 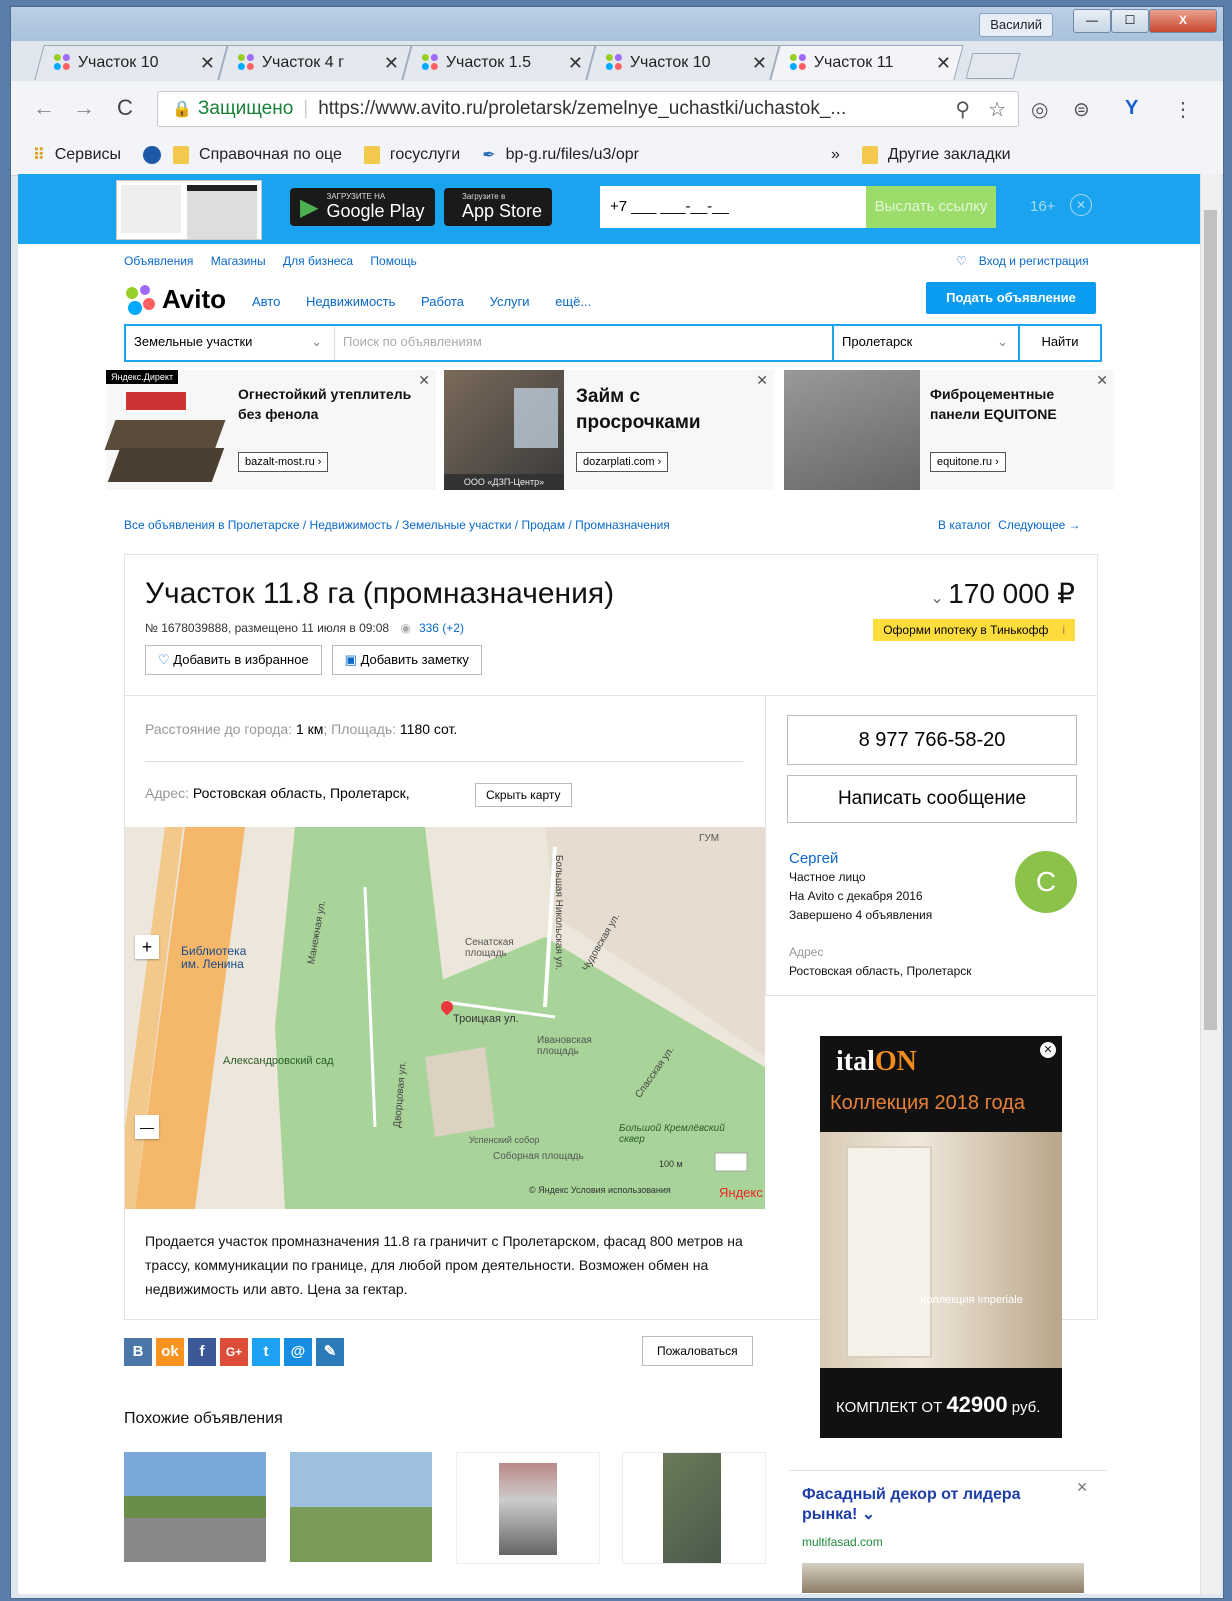 What do you see at coordinates (406, 660) in the screenshot?
I see `add-note-button: ▣ Добавить заметку` at bounding box center [406, 660].